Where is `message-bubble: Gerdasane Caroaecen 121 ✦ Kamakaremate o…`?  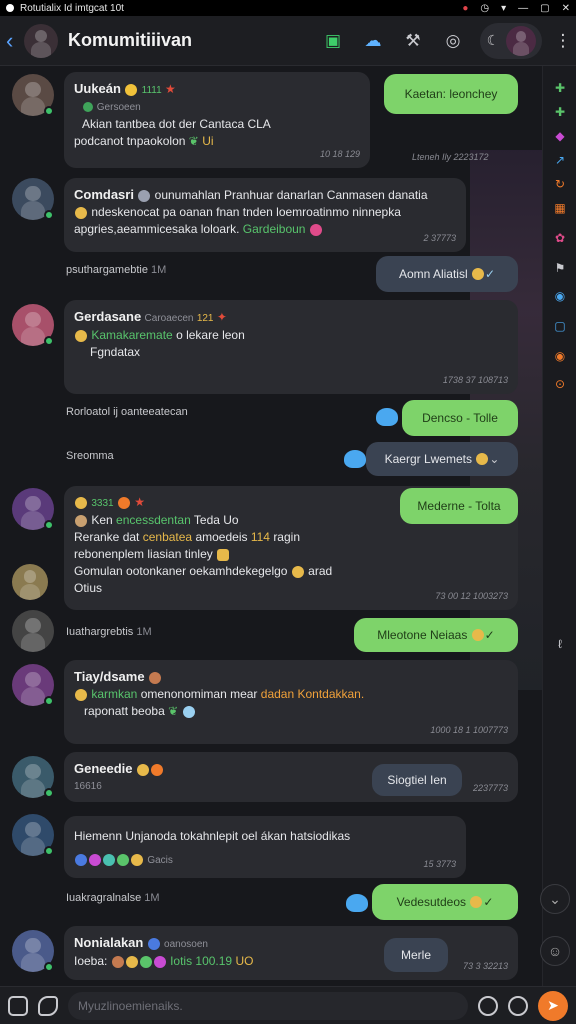 message-bubble: Gerdasane Caroaecen 121 ✦ Kamakaremate o… is located at coordinates (291, 347).